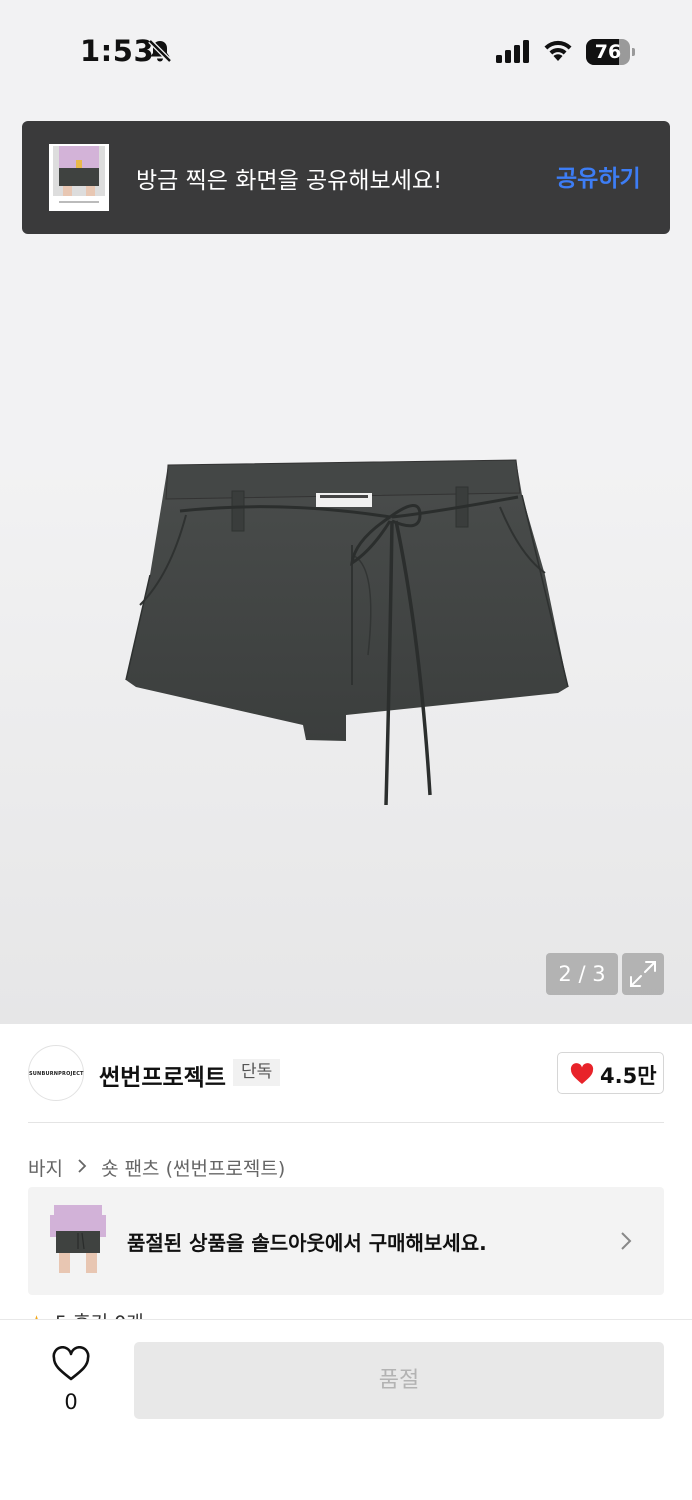 The image size is (692, 1500). Describe the element at coordinates (45, 1167) in the screenshot. I see `breadcrumb-category: 바지` at that location.